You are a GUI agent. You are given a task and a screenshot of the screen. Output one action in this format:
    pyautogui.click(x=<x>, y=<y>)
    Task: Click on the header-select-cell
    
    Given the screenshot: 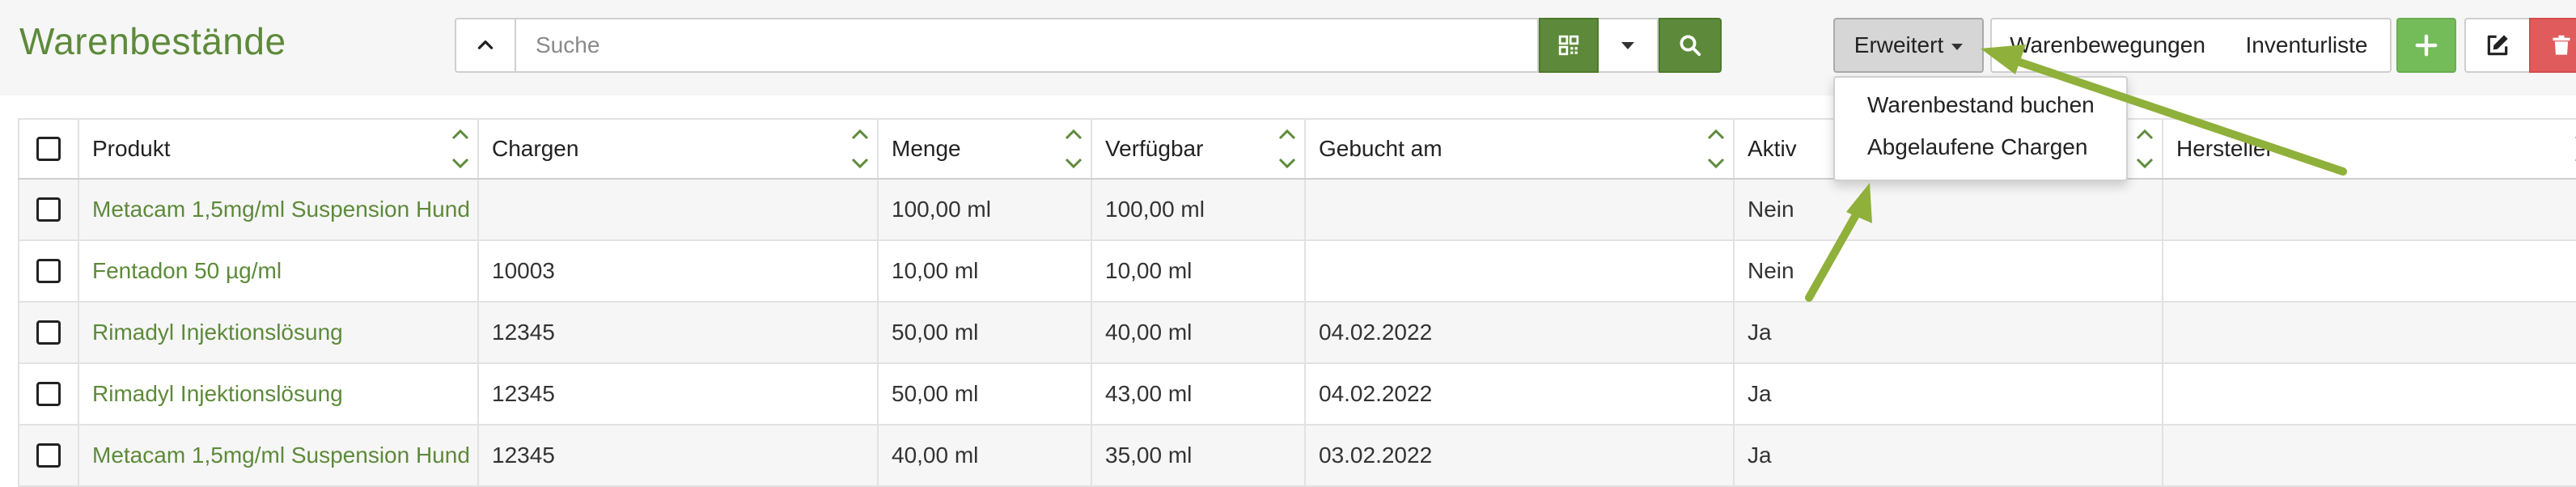 What is the action you would take?
    pyautogui.click(x=48, y=149)
    